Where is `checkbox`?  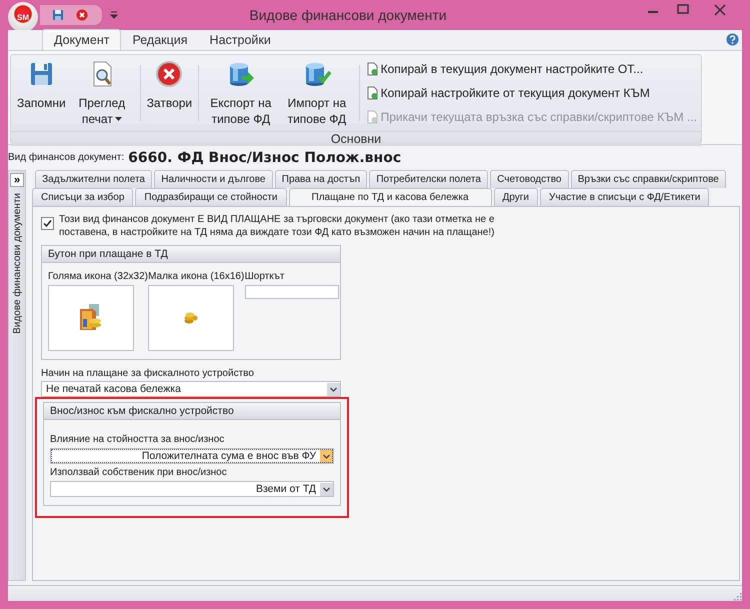 checkbox is located at coordinates (47, 223).